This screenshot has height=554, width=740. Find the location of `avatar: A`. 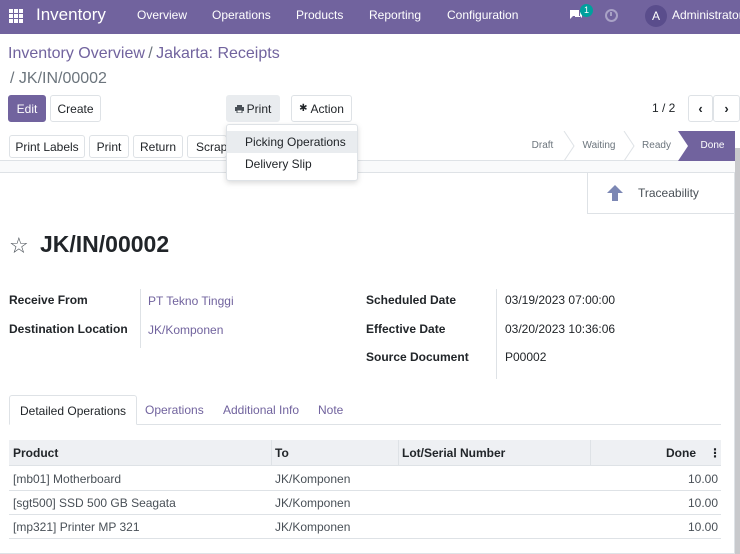

avatar: A is located at coordinates (656, 16).